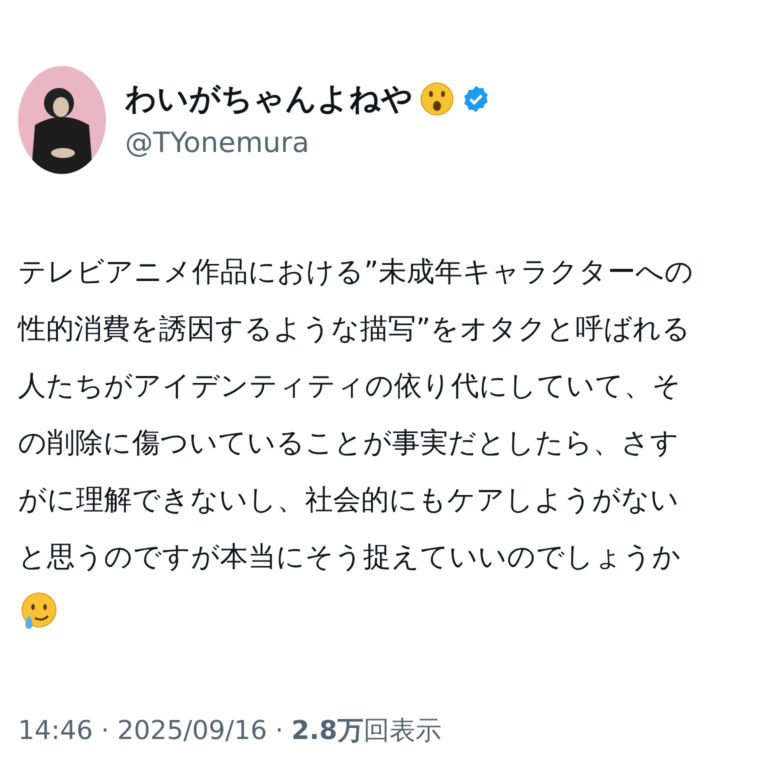 This screenshot has height=768, width=768. Describe the element at coordinates (366, 731) in the screenshot. I see `view-count: 2.8万回表示` at that location.